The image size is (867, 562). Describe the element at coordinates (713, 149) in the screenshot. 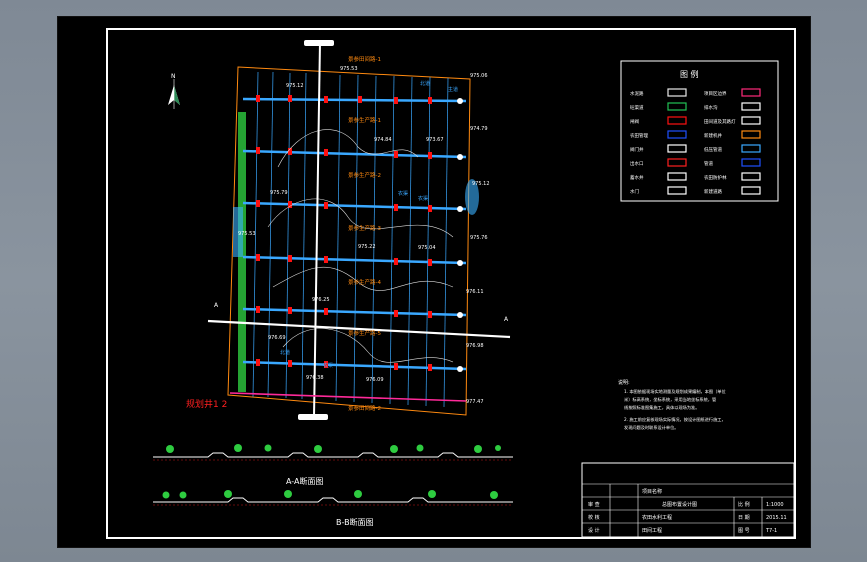

I see `legend-item-label: 低压管道` at that location.